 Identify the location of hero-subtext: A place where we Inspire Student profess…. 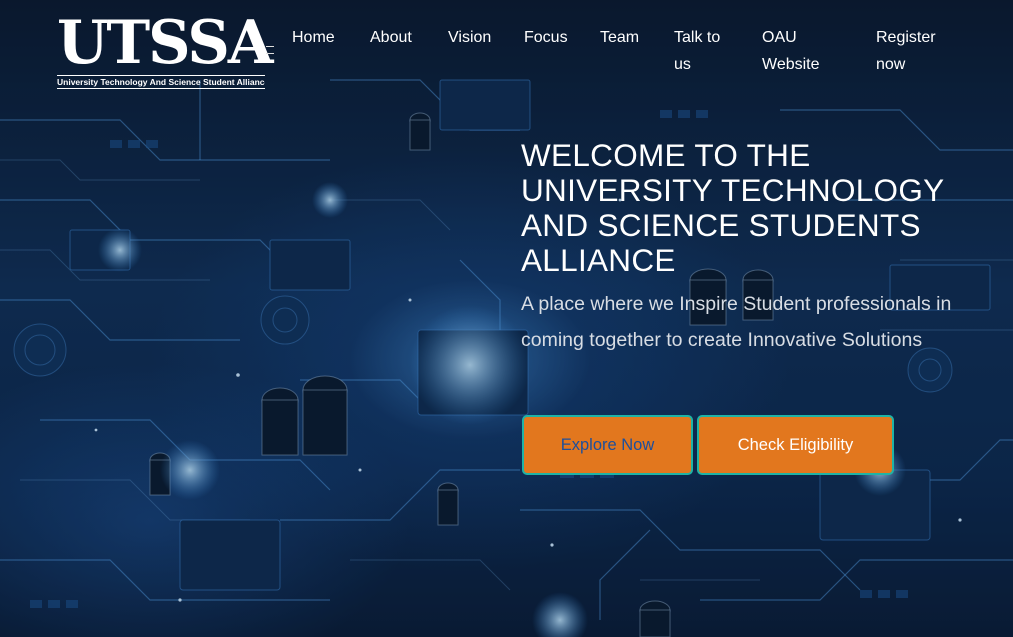
(736, 322).